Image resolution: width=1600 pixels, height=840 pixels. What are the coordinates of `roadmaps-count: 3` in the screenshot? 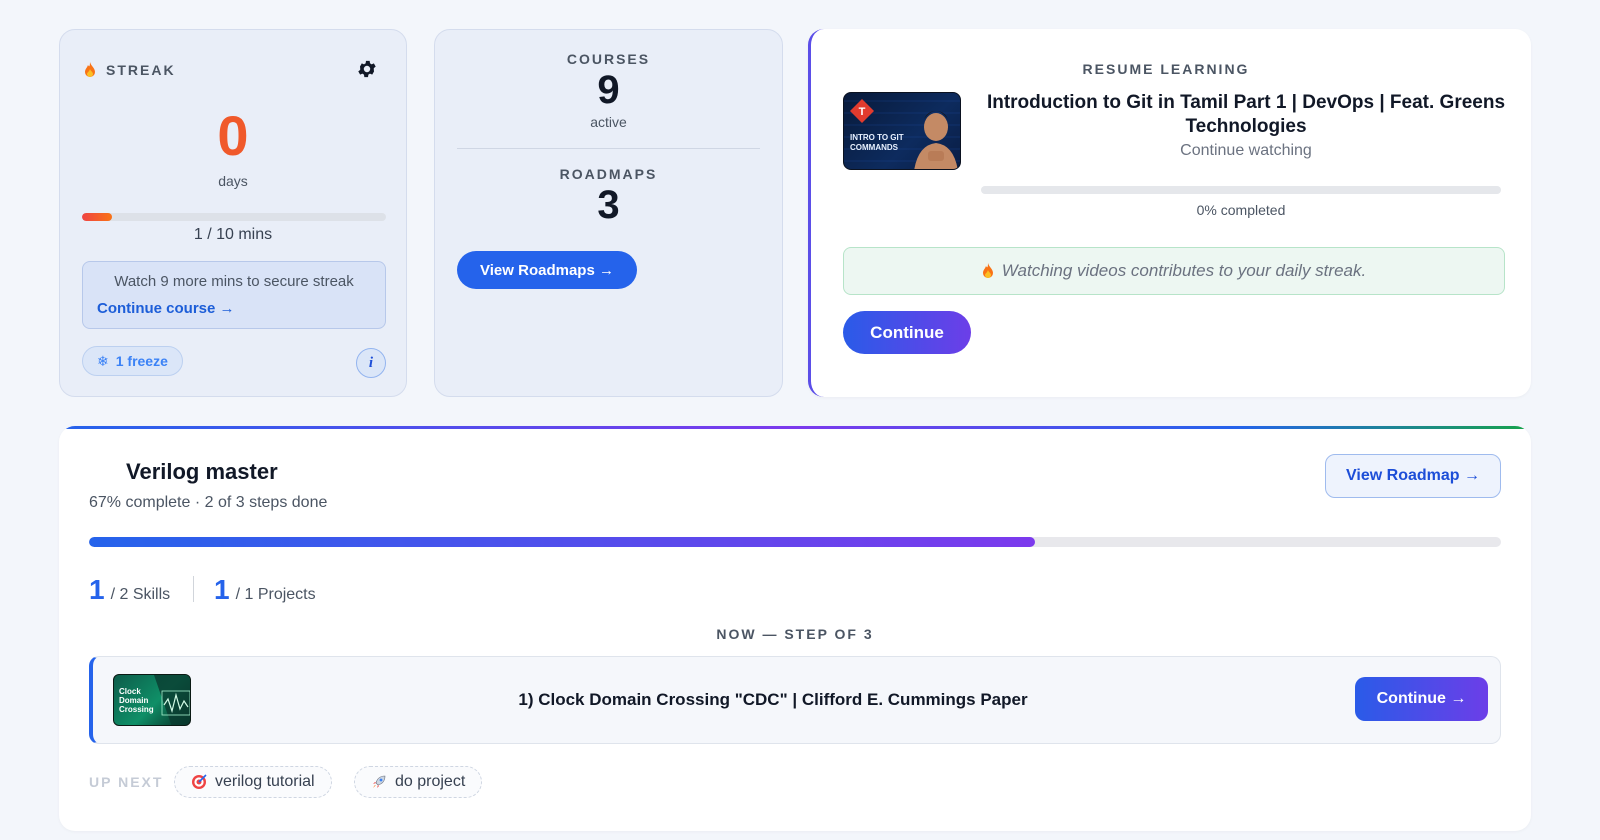 It's located at (608, 205).